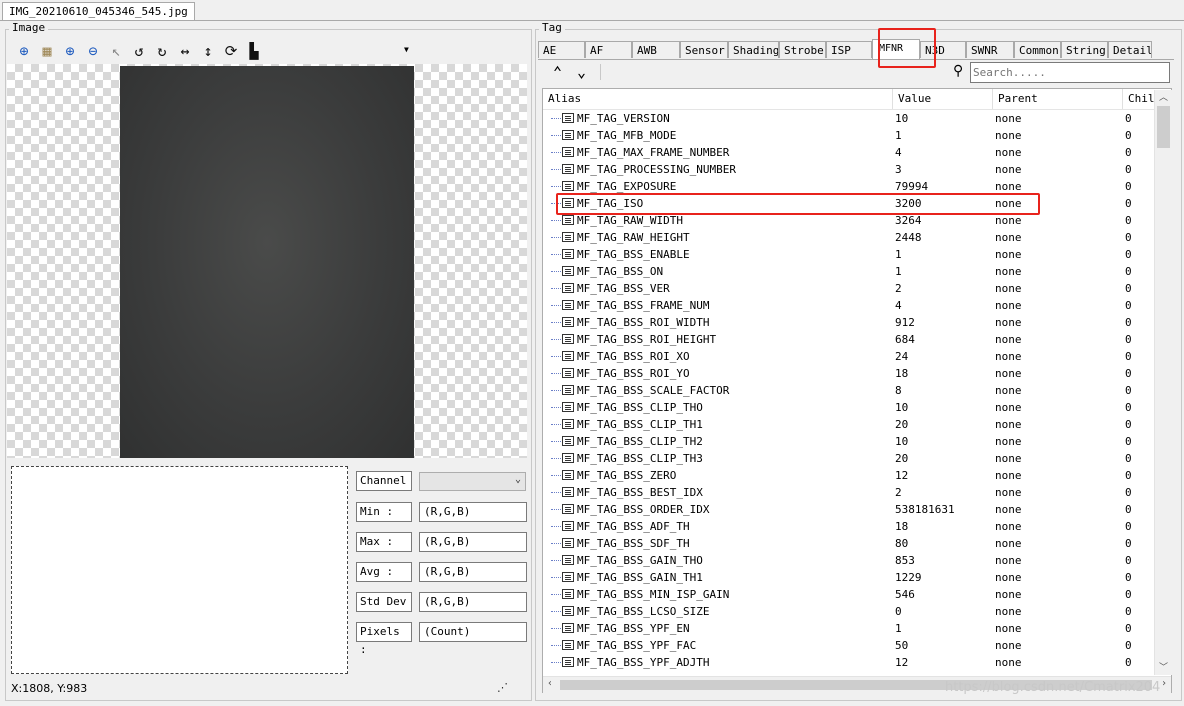 The width and height of the screenshot is (1184, 706). Describe the element at coordinates (848, 577) in the screenshot. I see `table-row: MF_TAG_BSS_GAIN_TH1 1229 none 0` at that location.